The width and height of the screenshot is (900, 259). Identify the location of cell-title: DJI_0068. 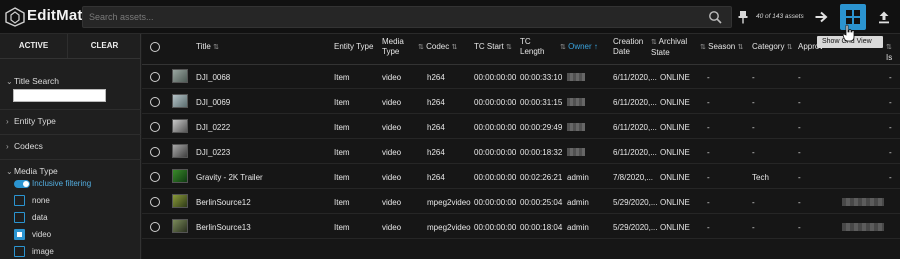
(213, 77).